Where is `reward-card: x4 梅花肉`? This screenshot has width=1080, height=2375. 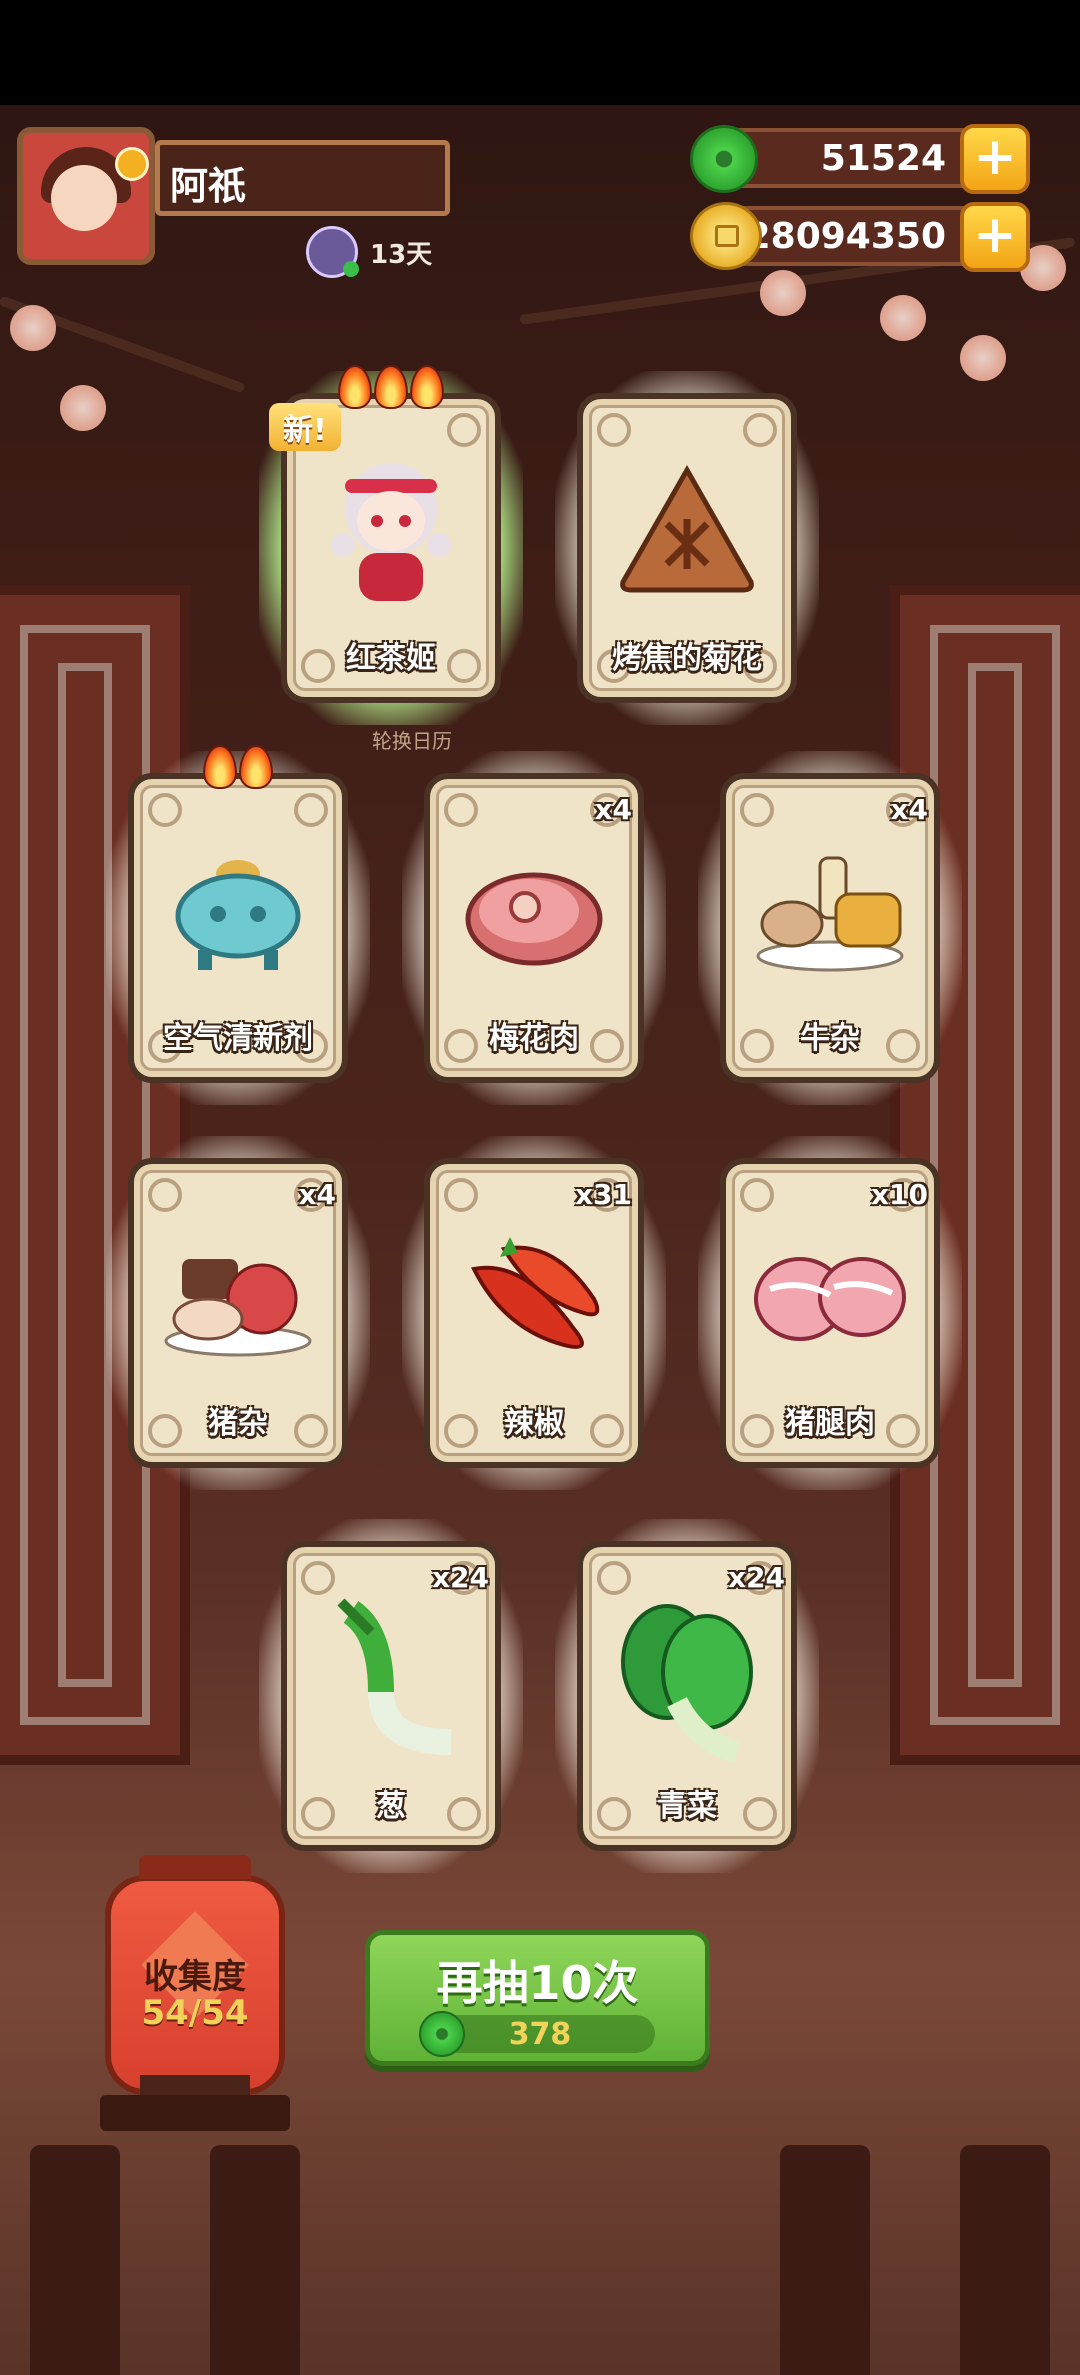 reward-card: x4 梅花肉 is located at coordinates (534, 928).